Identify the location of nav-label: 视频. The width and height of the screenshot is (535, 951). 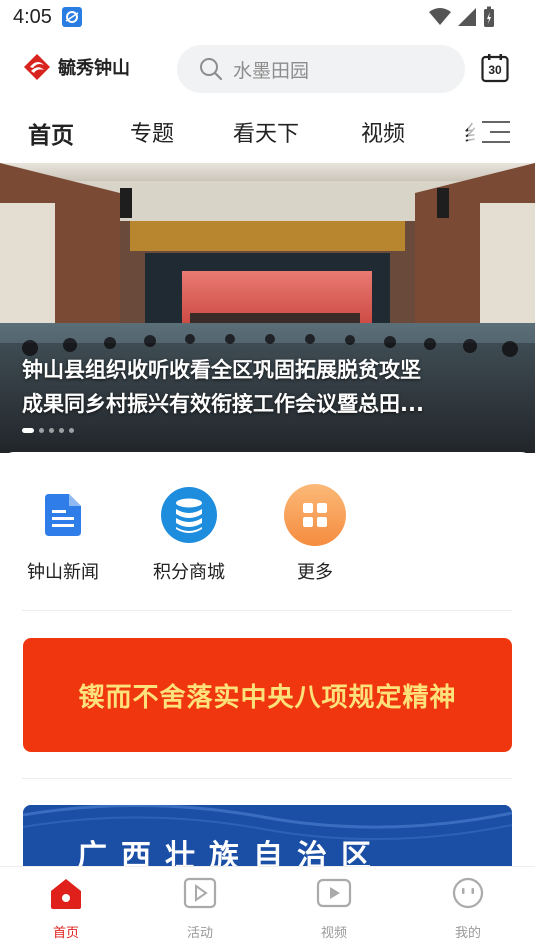
(333, 933).